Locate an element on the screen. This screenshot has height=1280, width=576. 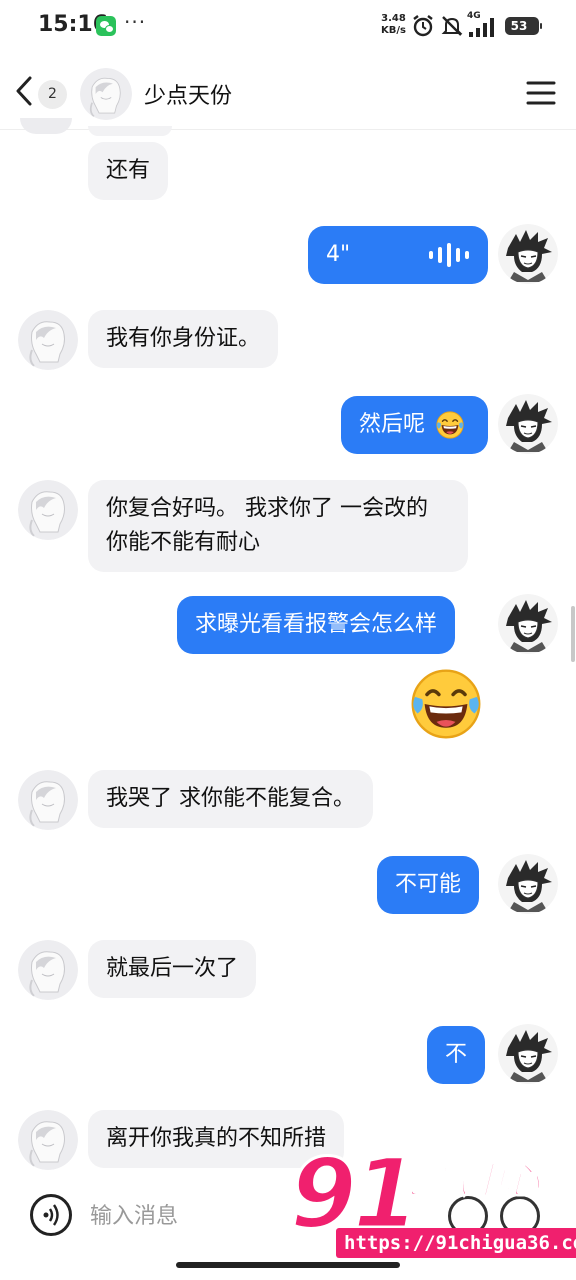
message-bubble-incoming: 我有你身份证。 is located at coordinates (183, 339).